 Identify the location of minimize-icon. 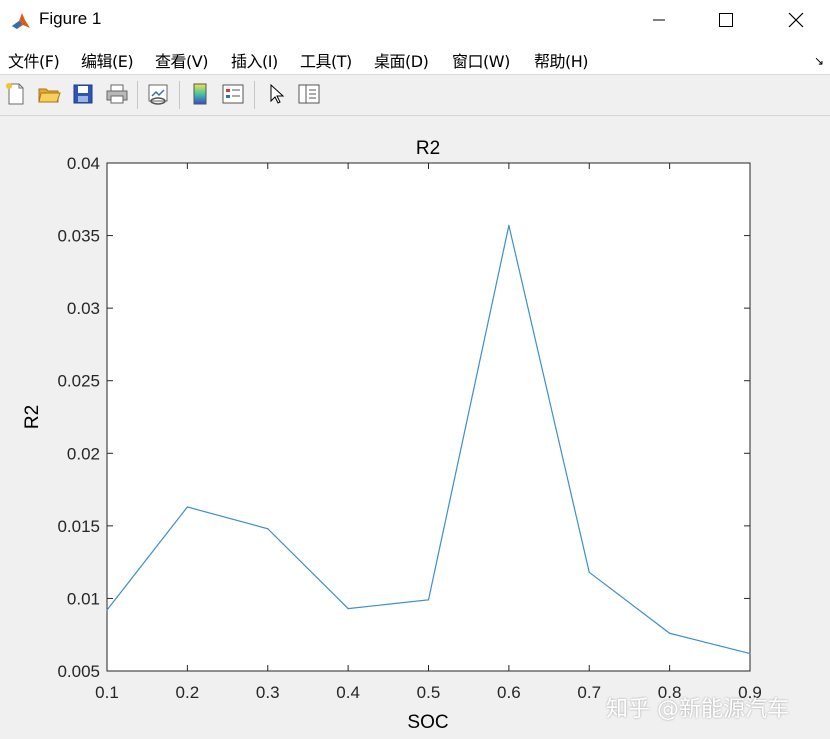
(659, 20).